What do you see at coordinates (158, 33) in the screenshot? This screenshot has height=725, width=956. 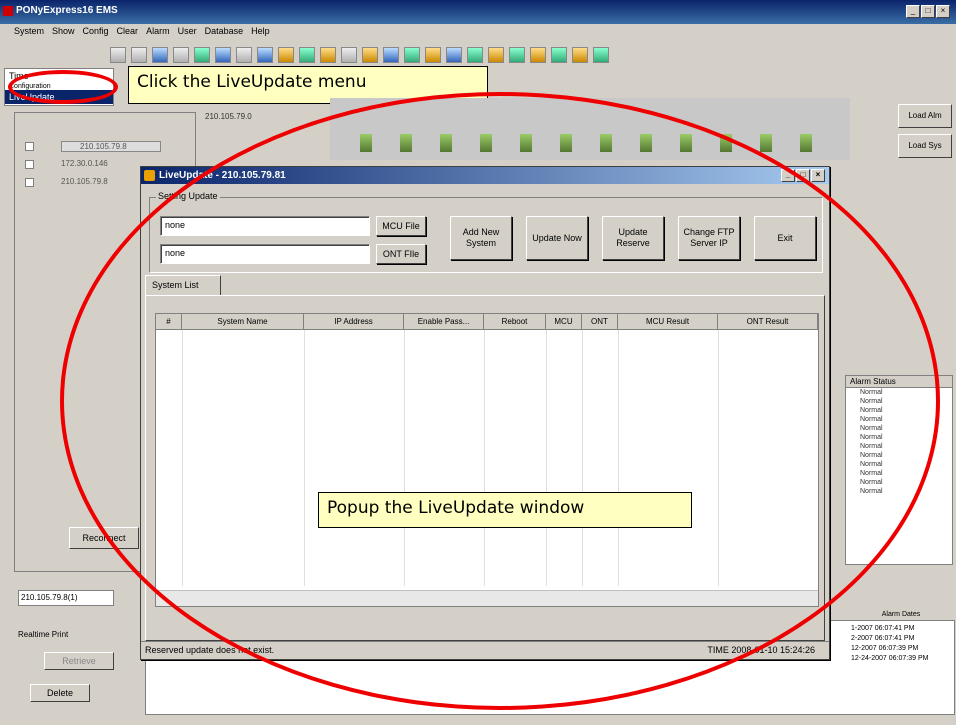 I see `menu-alarm: Alarm` at bounding box center [158, 33].